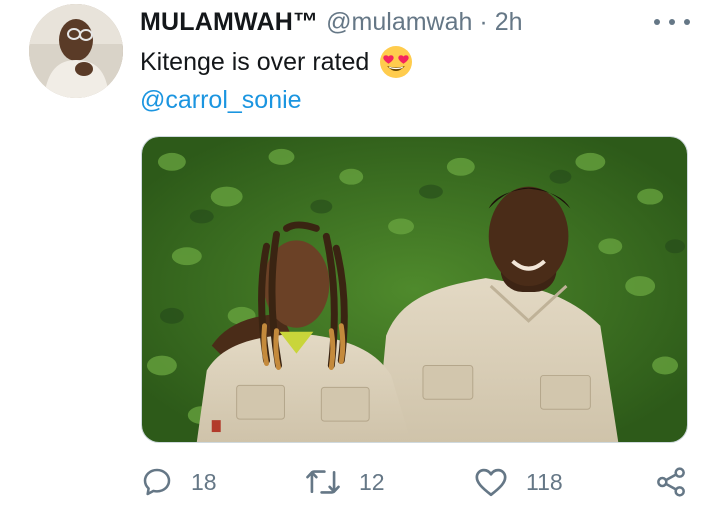 This screenshot has height=513, width=720. I want to click on more-options-icon, so click(672, 22).